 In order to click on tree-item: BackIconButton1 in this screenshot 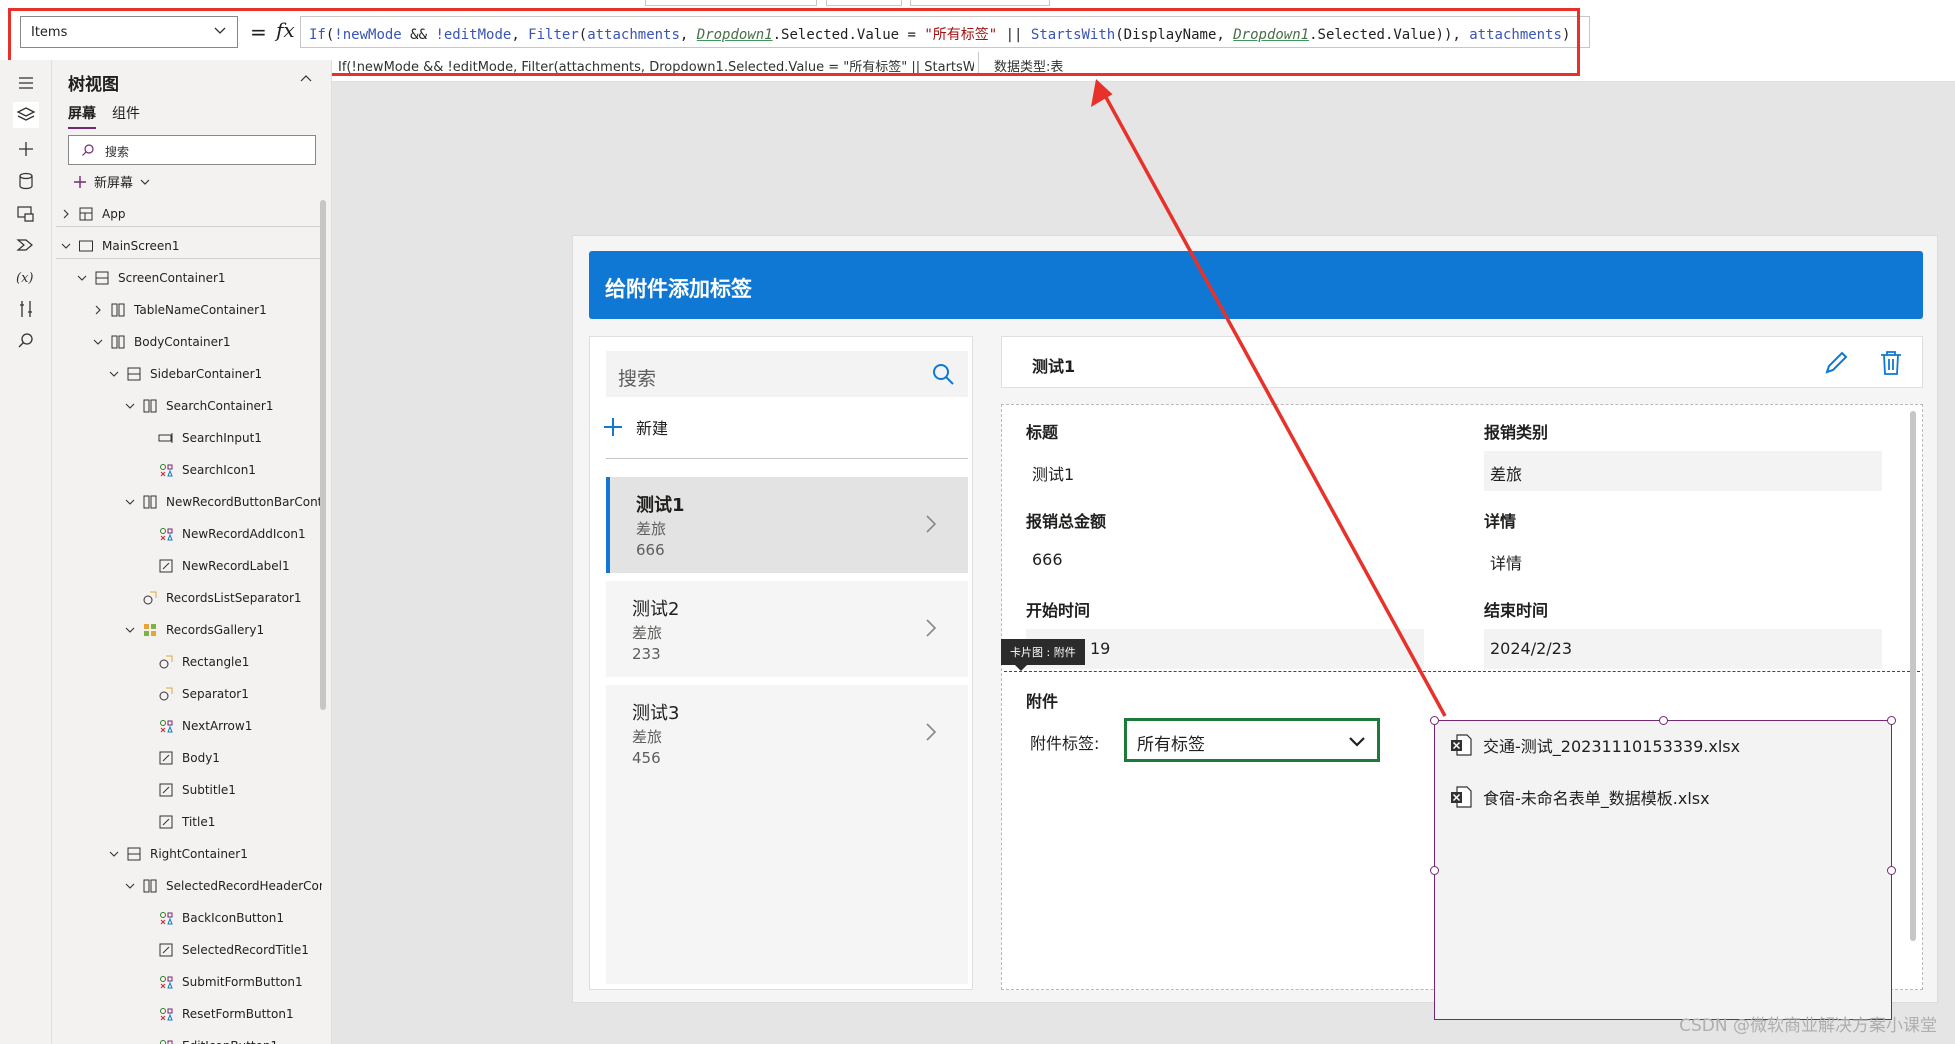, I will do `click(187, 918)`.